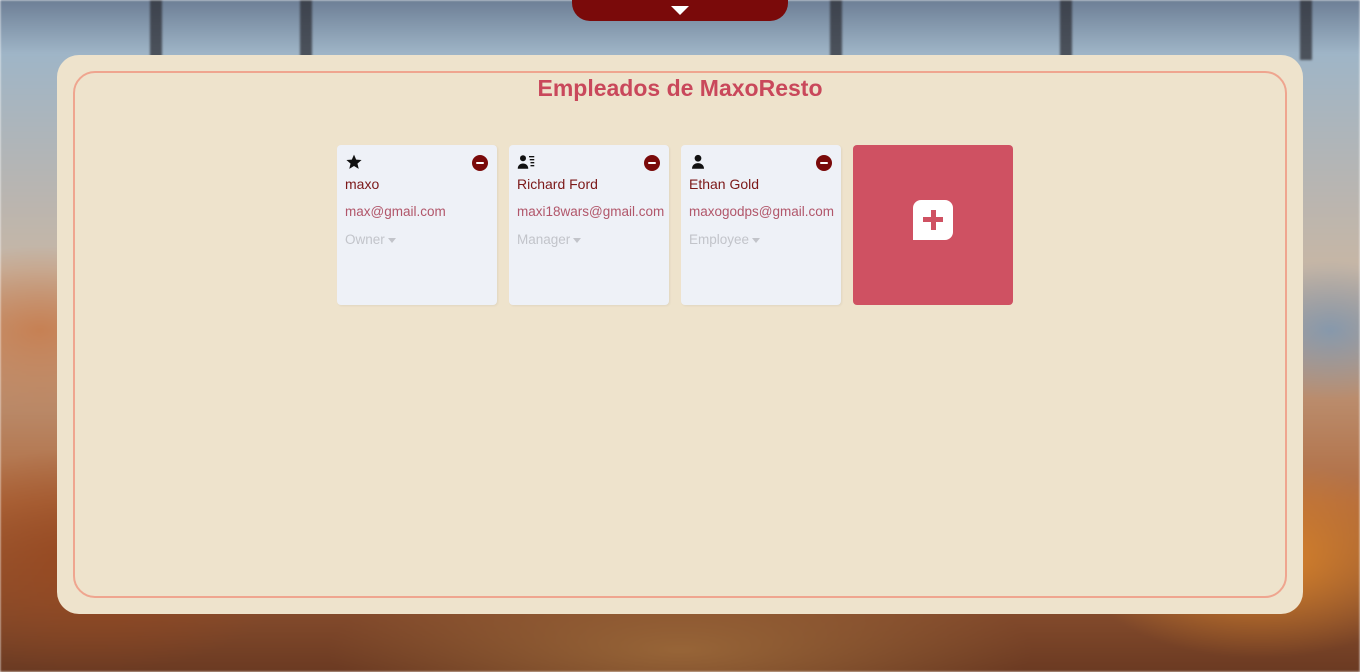 This screenshot has height=672, width=1360. I want to click on role-dropdown: Manager, so click(549, 239).